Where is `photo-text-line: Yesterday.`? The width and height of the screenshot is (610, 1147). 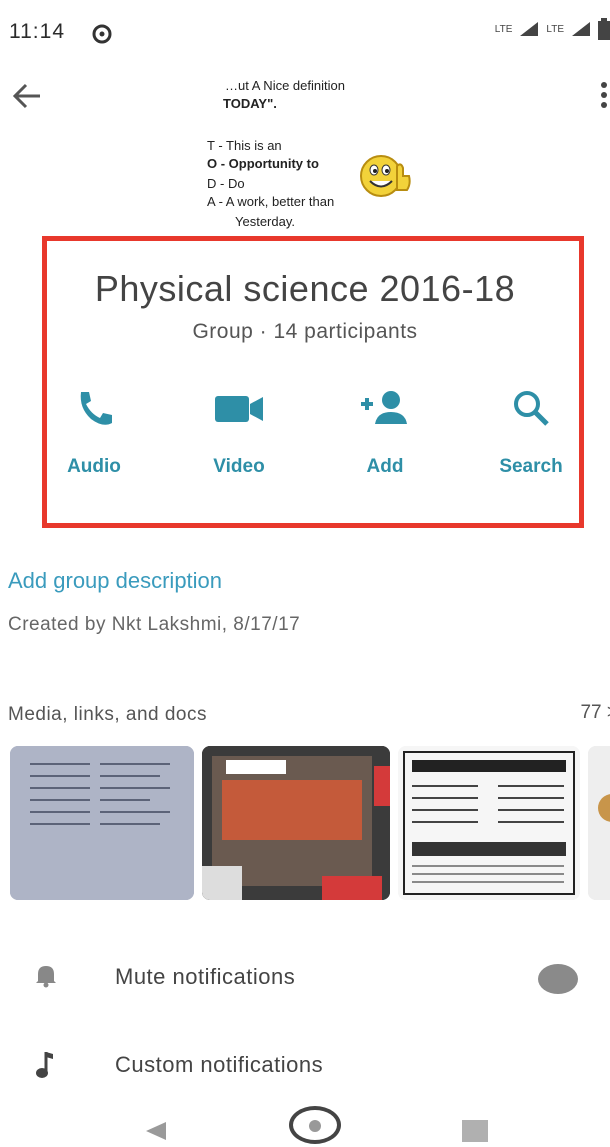 photo-text-line: Yesterday. is located at coordinates (265, 221).